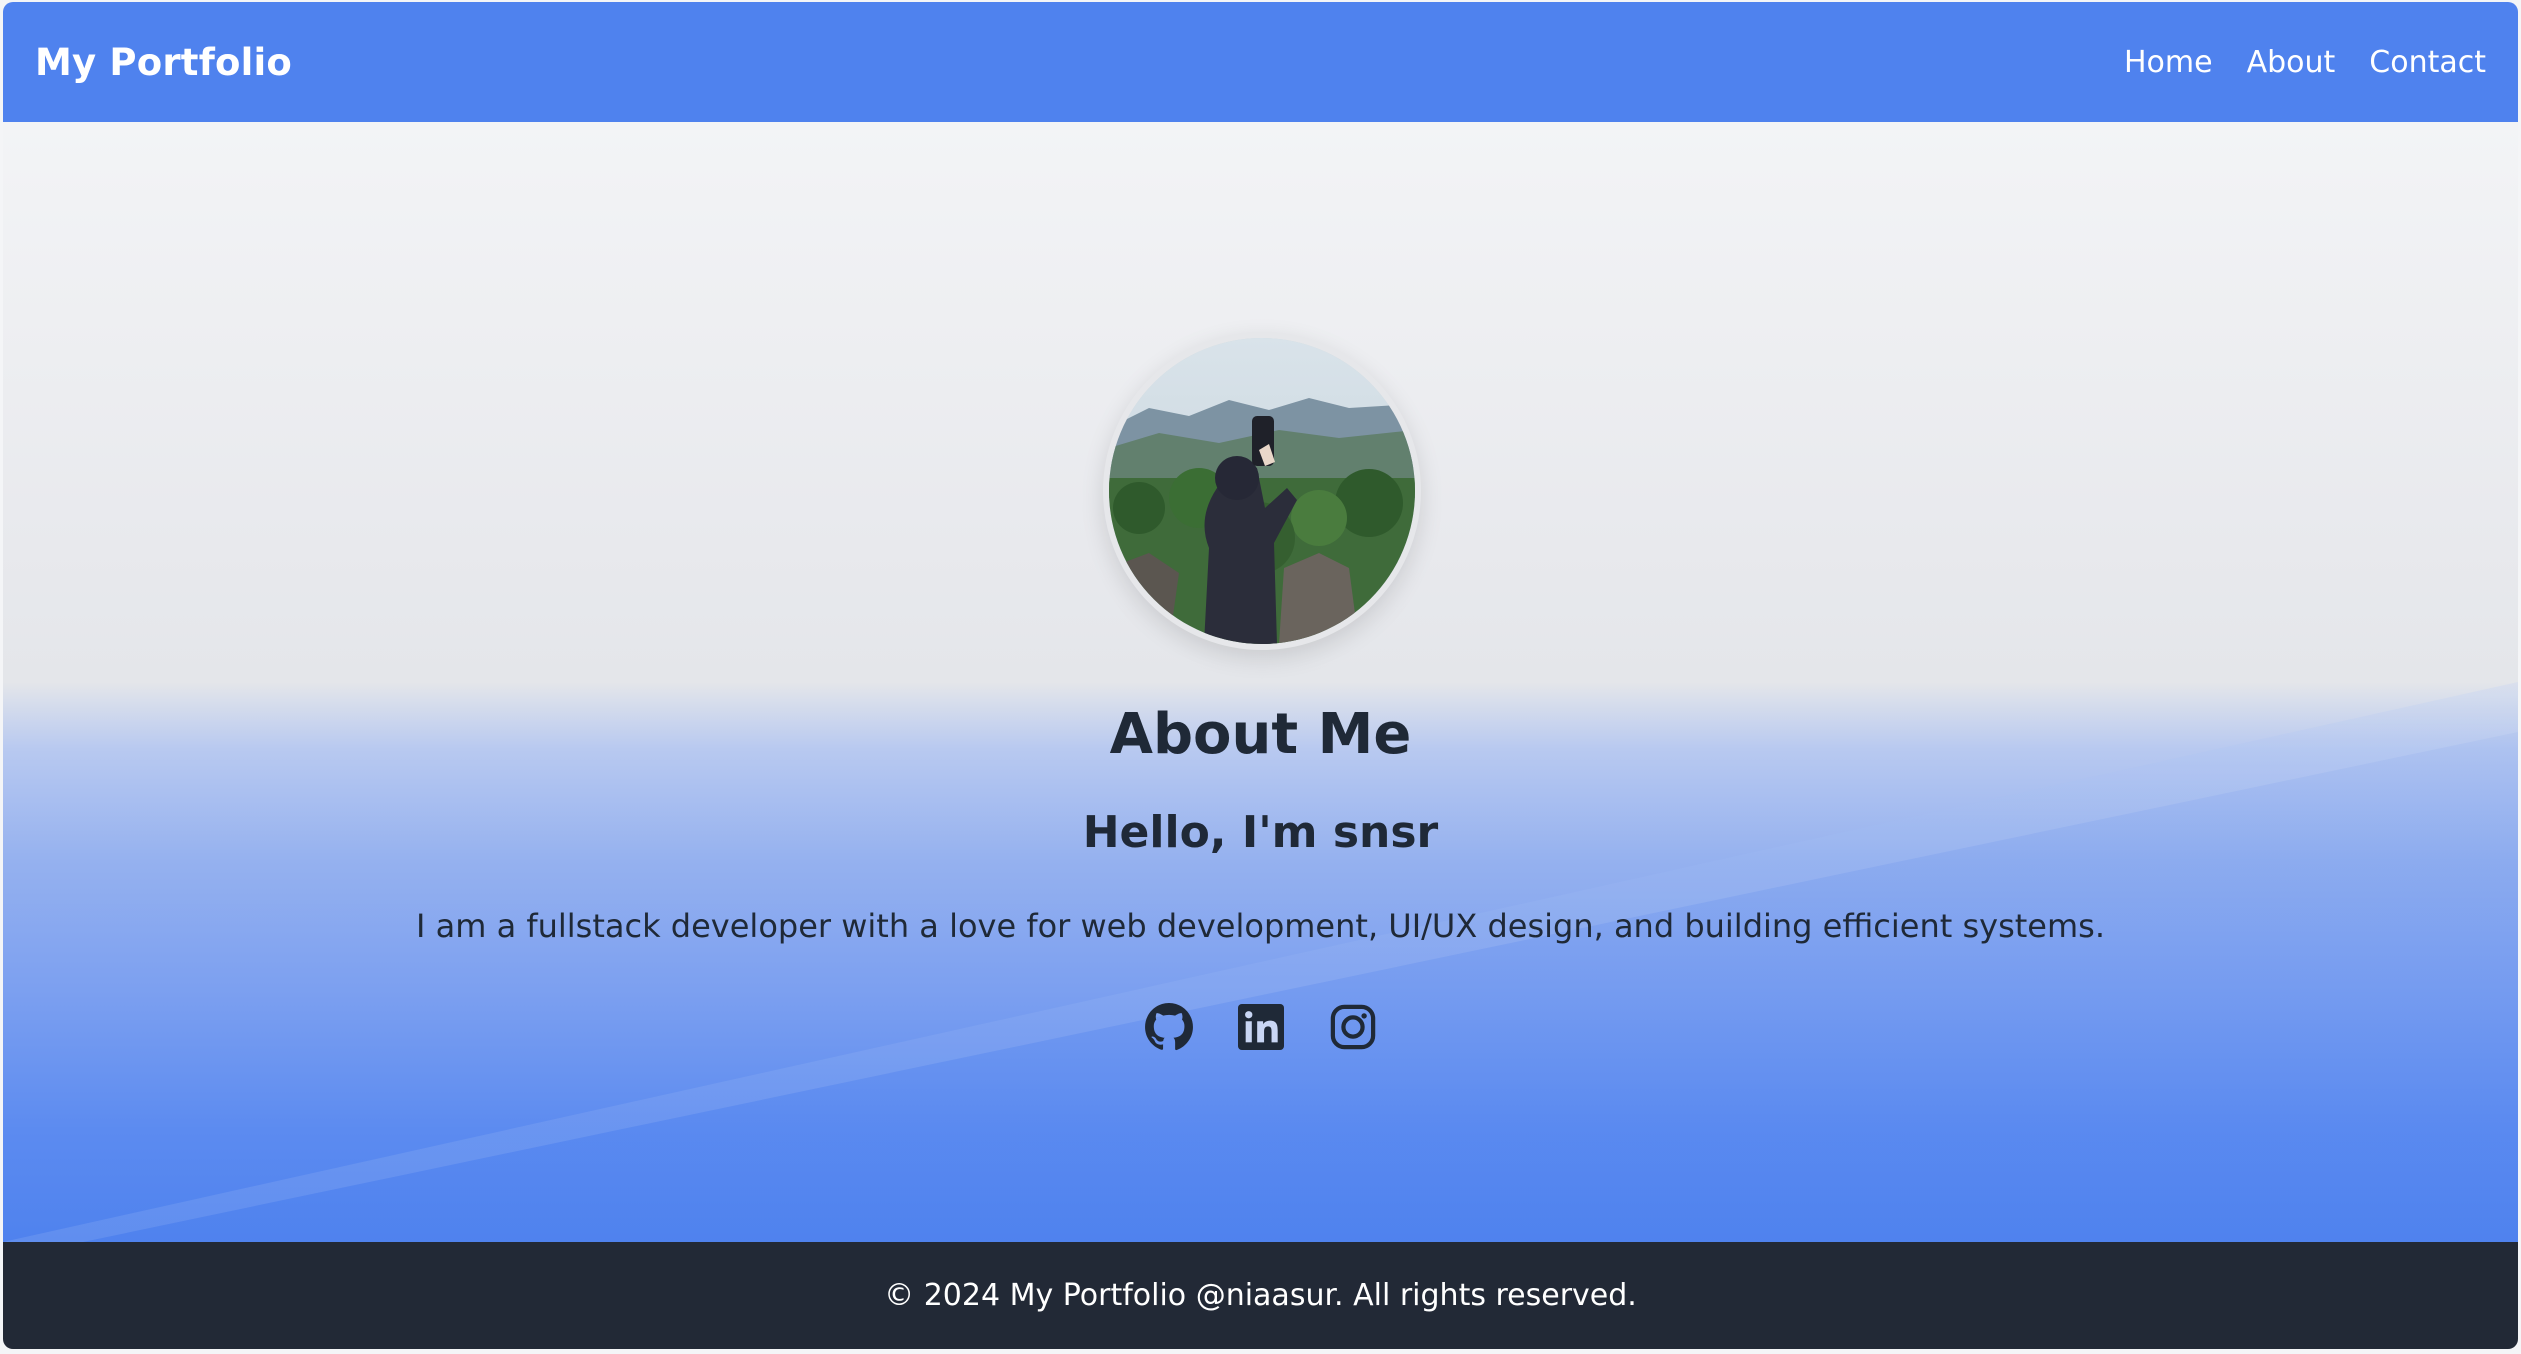 The image size is (2521, 1354). Describe the element at coordinates (2291, 62) in the screenshot. I see `nav-link-about: About` at that location.